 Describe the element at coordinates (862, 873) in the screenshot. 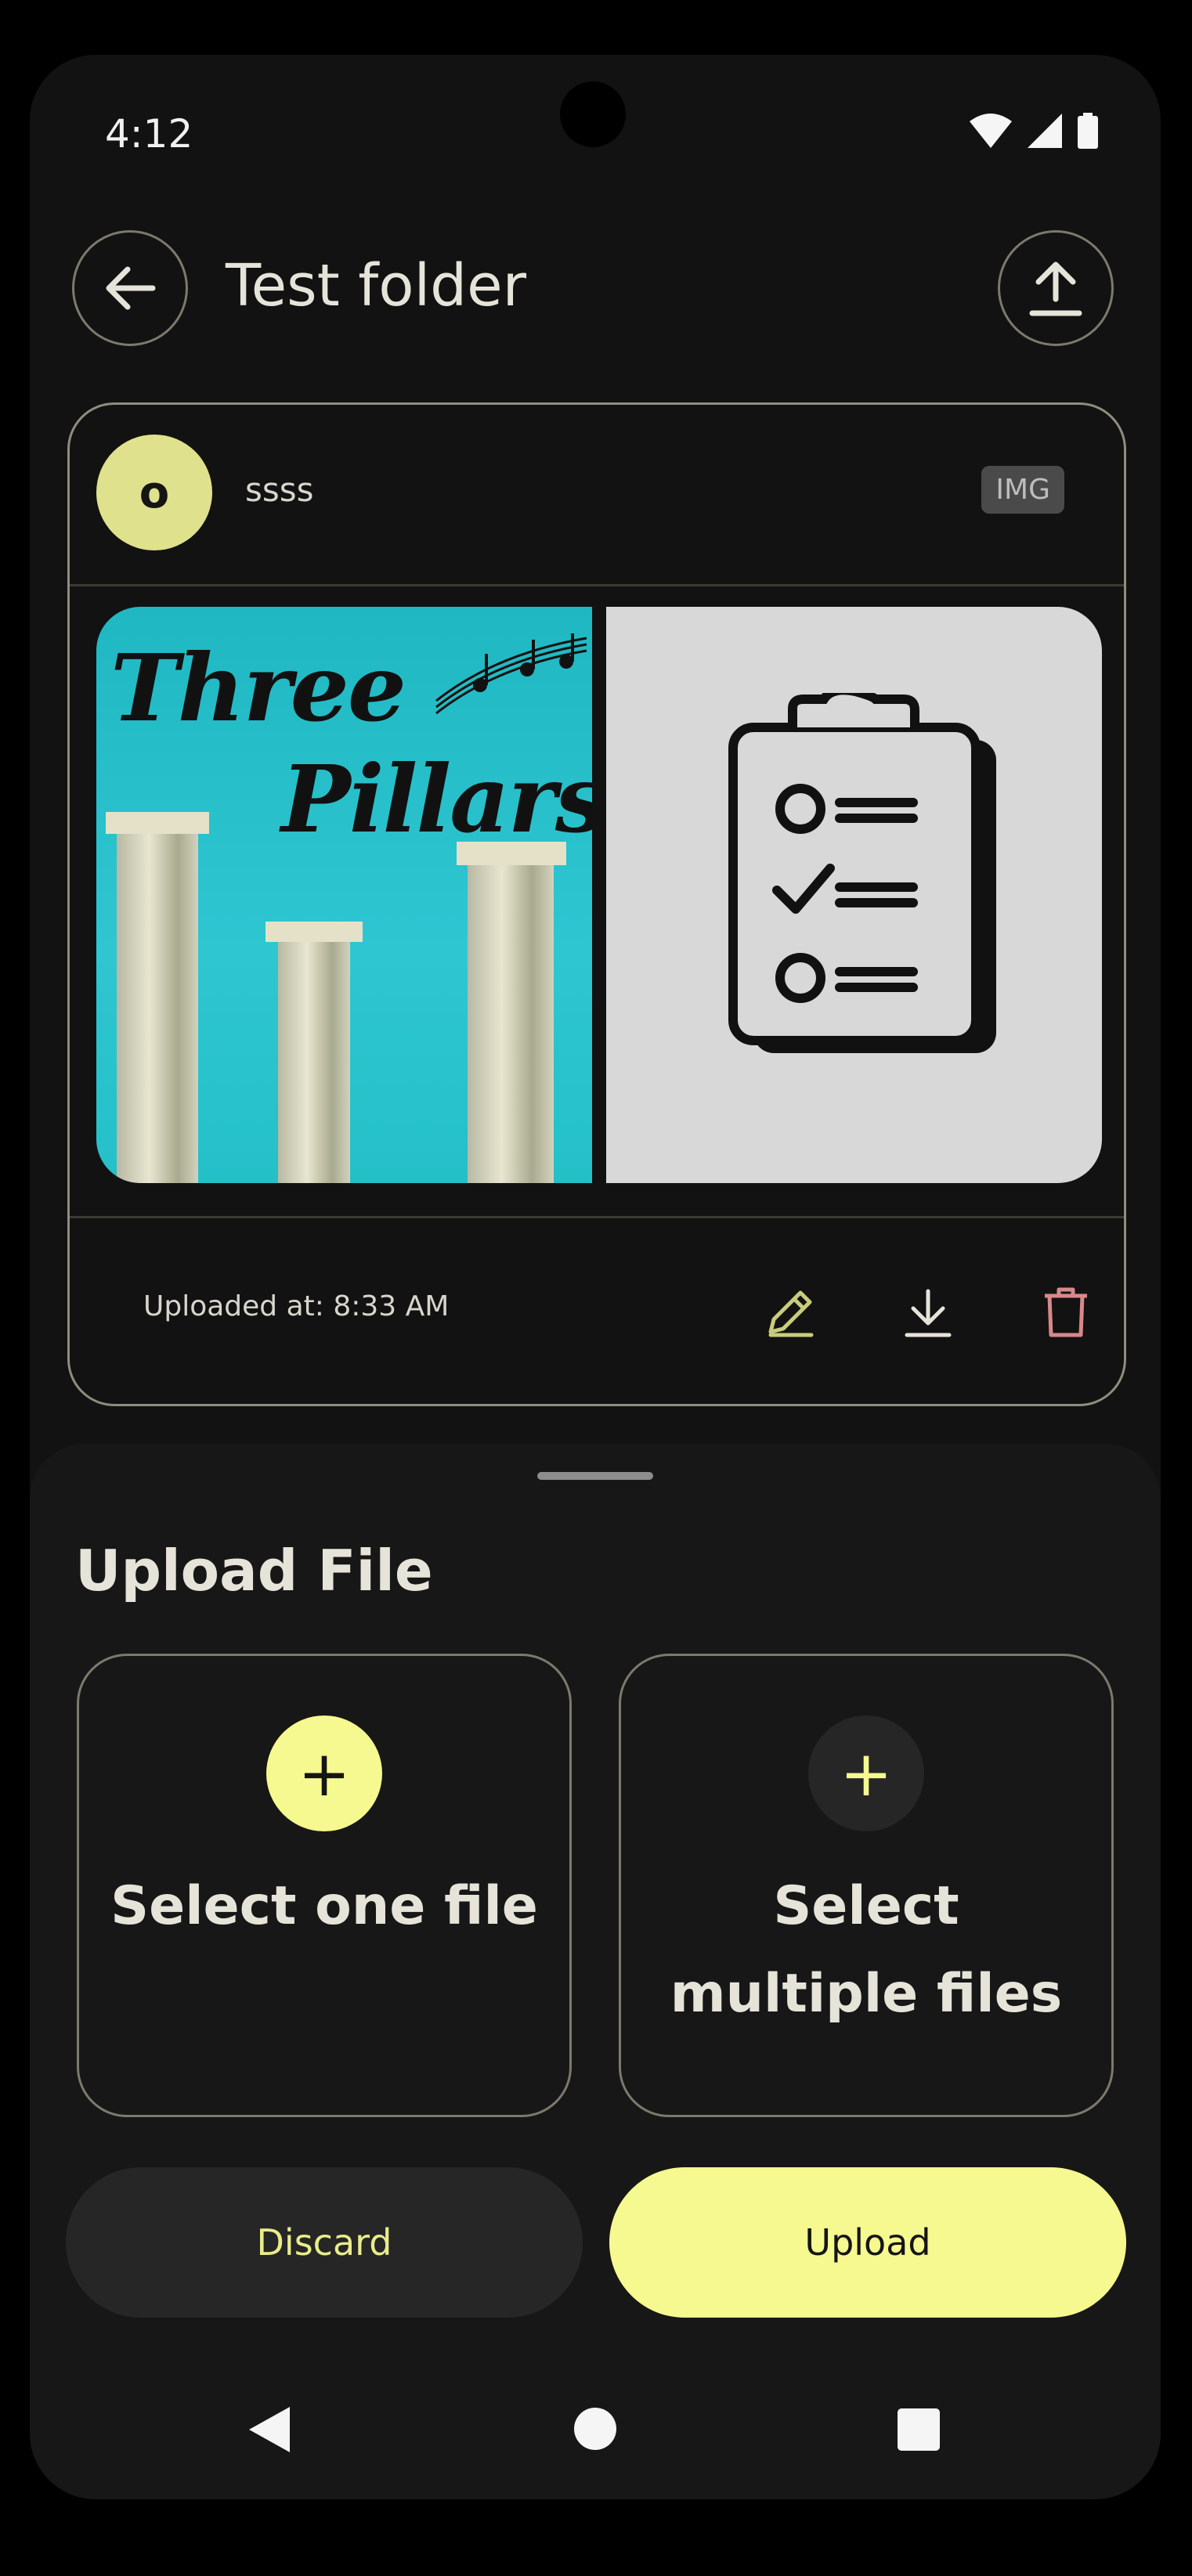

I see `clipboard-checklist-icon` at that location.